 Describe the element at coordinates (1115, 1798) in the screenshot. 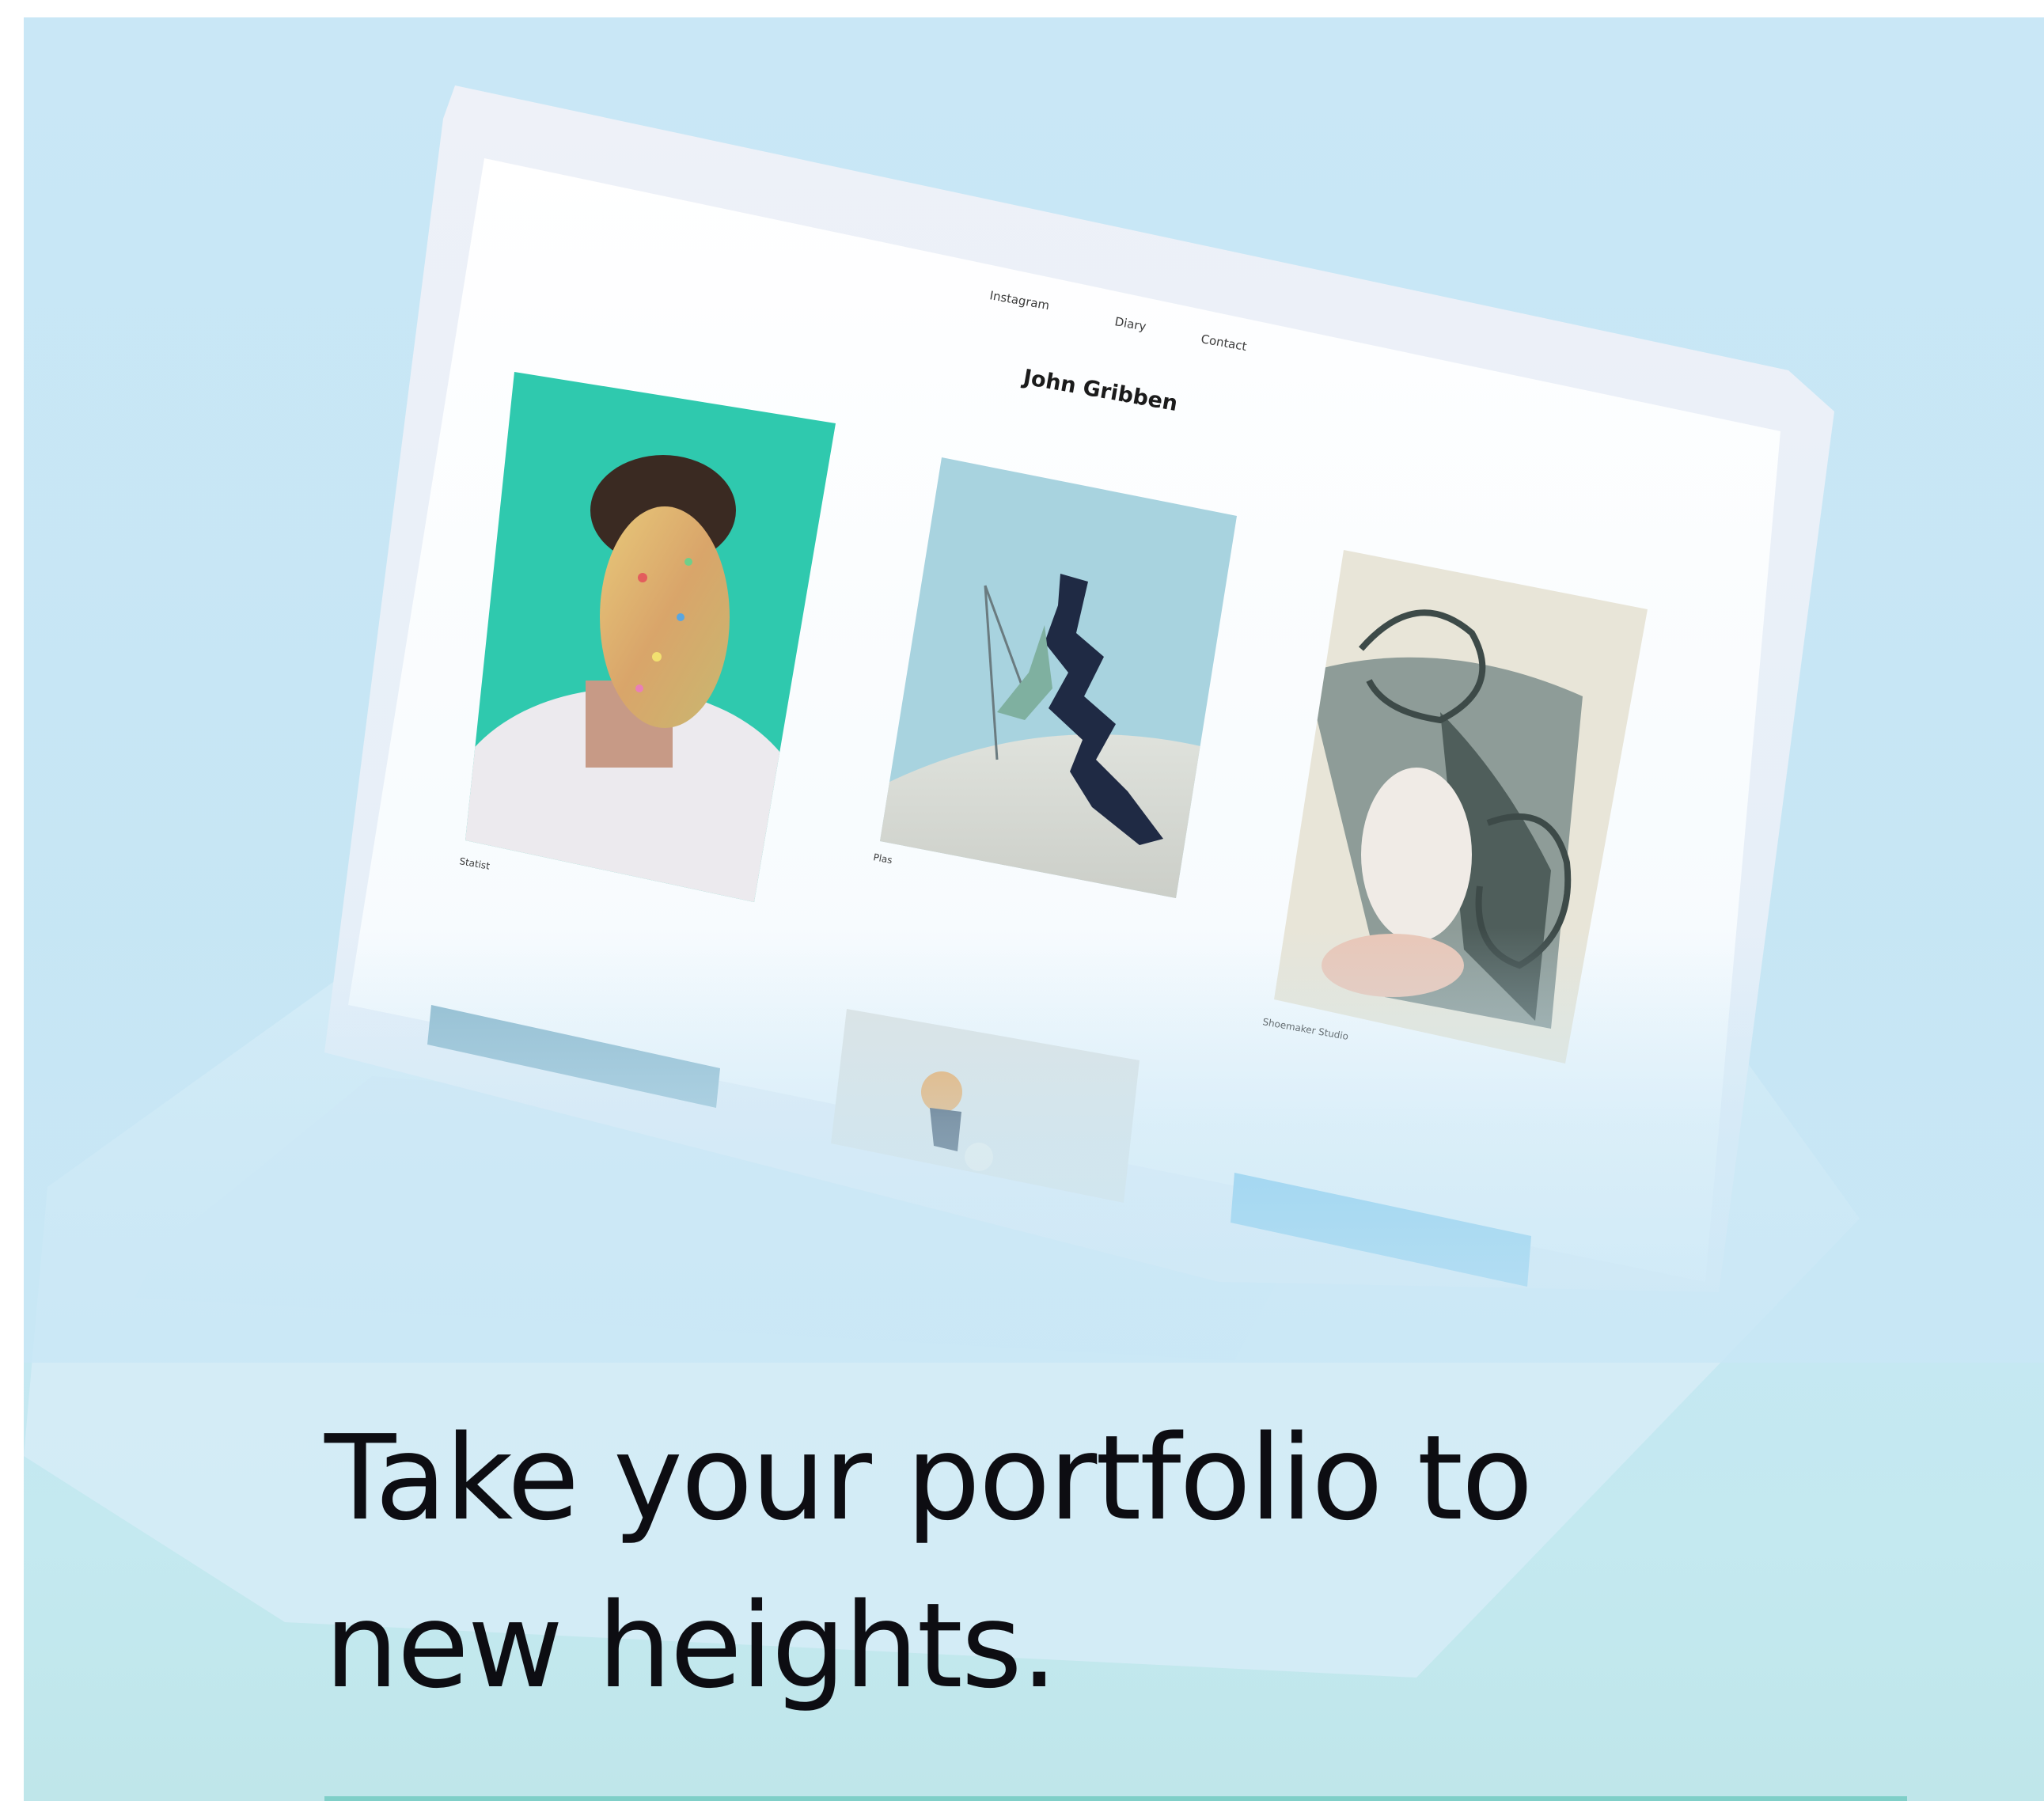

I see `bottom-divider` at that location.